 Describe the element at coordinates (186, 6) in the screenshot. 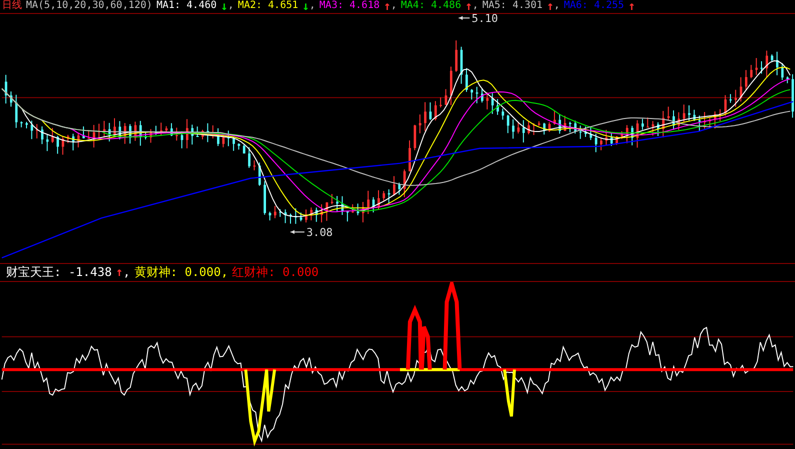

I see `ma-value: MA1: 4.460` at that location.